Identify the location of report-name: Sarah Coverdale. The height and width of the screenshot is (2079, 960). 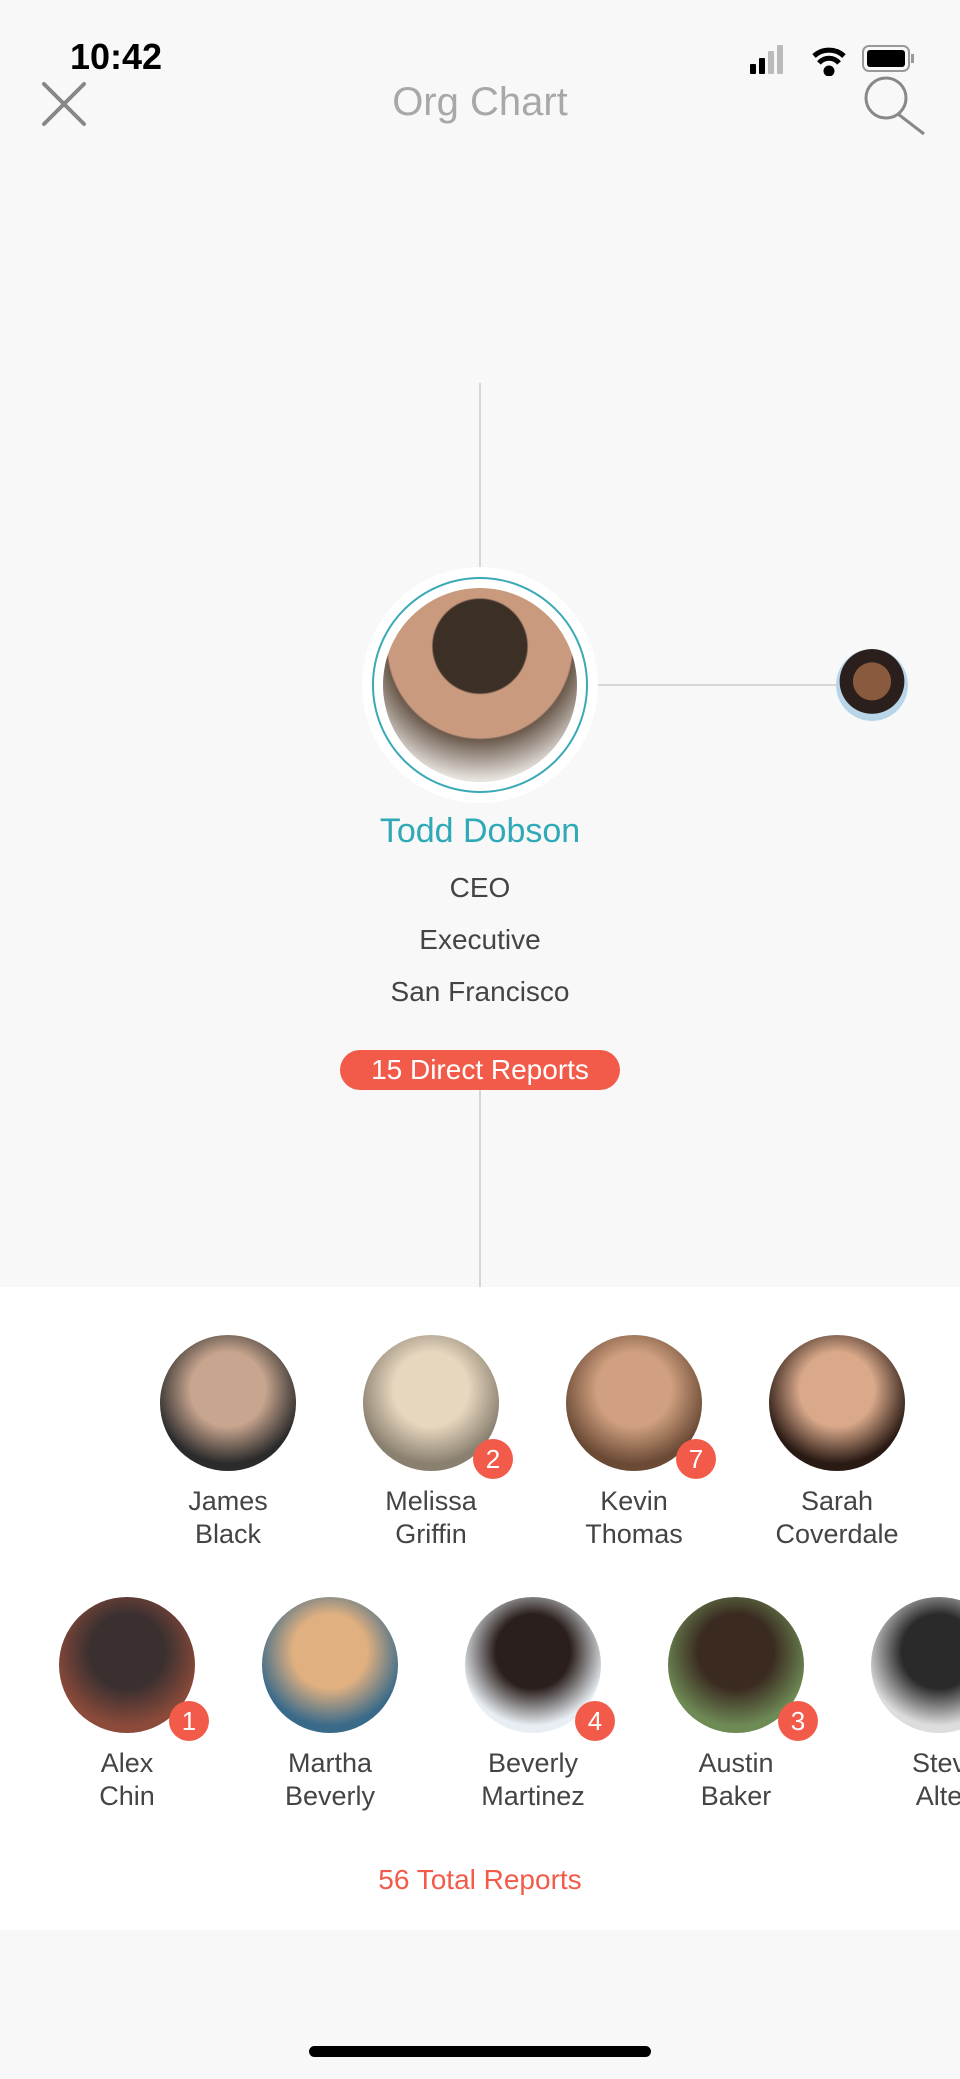
(837, 1518).